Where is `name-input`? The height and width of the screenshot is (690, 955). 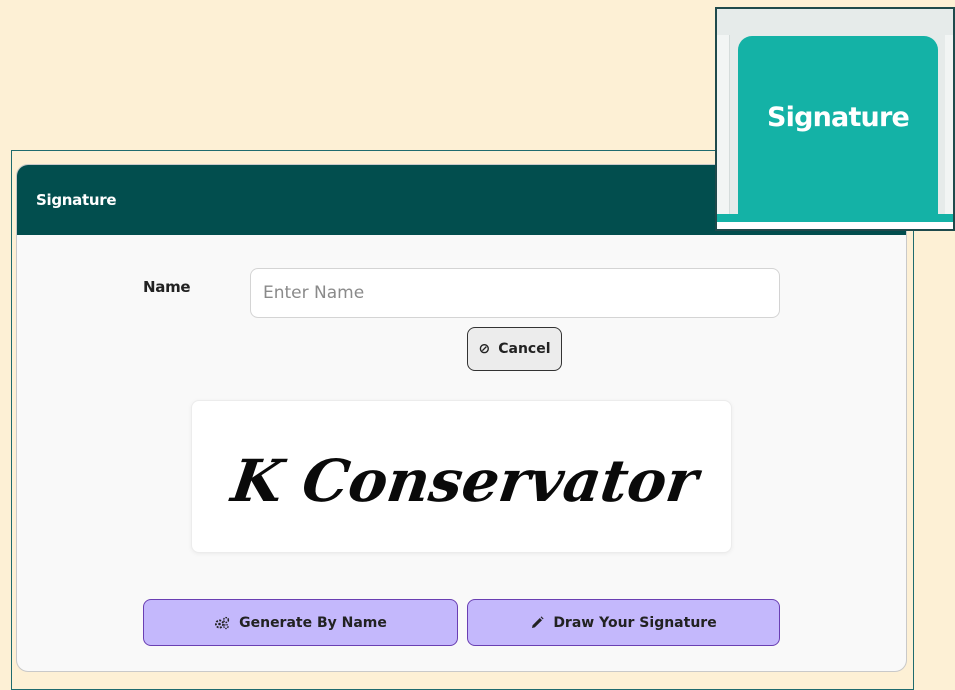
name-input is located at coordinates (515, 293).